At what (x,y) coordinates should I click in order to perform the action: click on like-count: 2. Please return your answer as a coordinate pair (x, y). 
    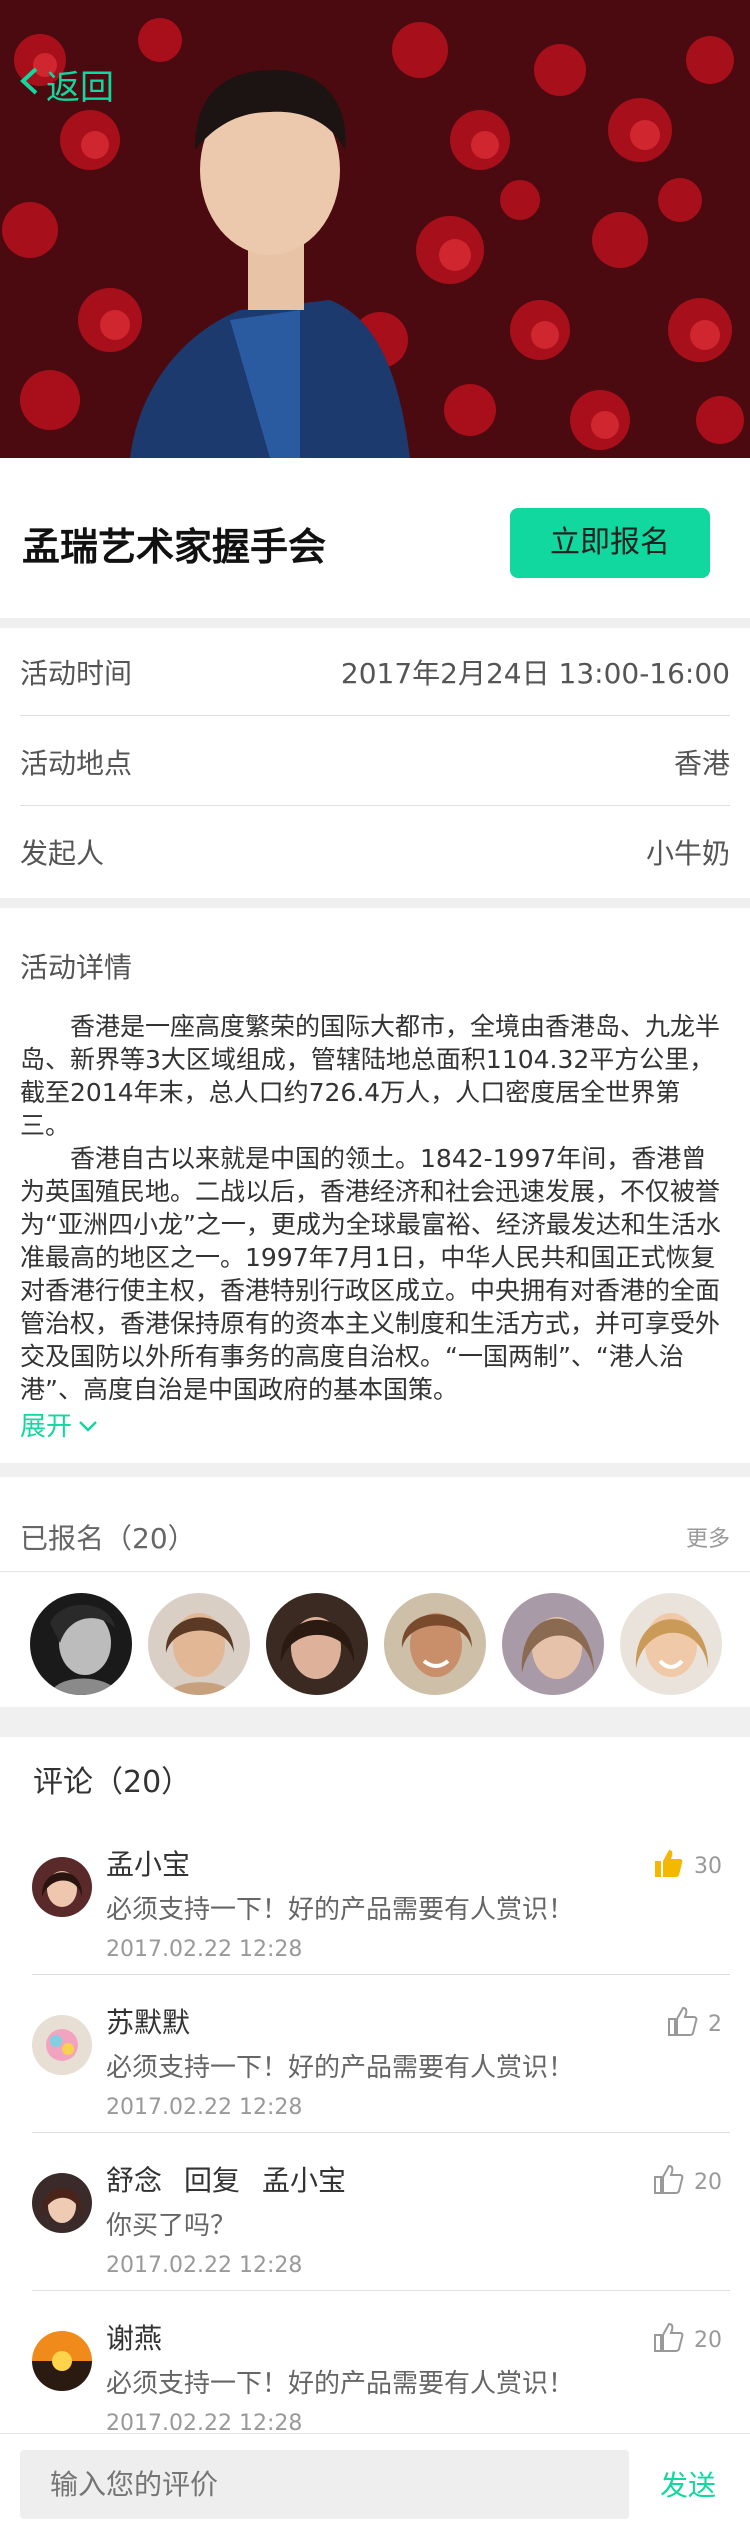
    Looking at the image, I should click on (715, 2024).